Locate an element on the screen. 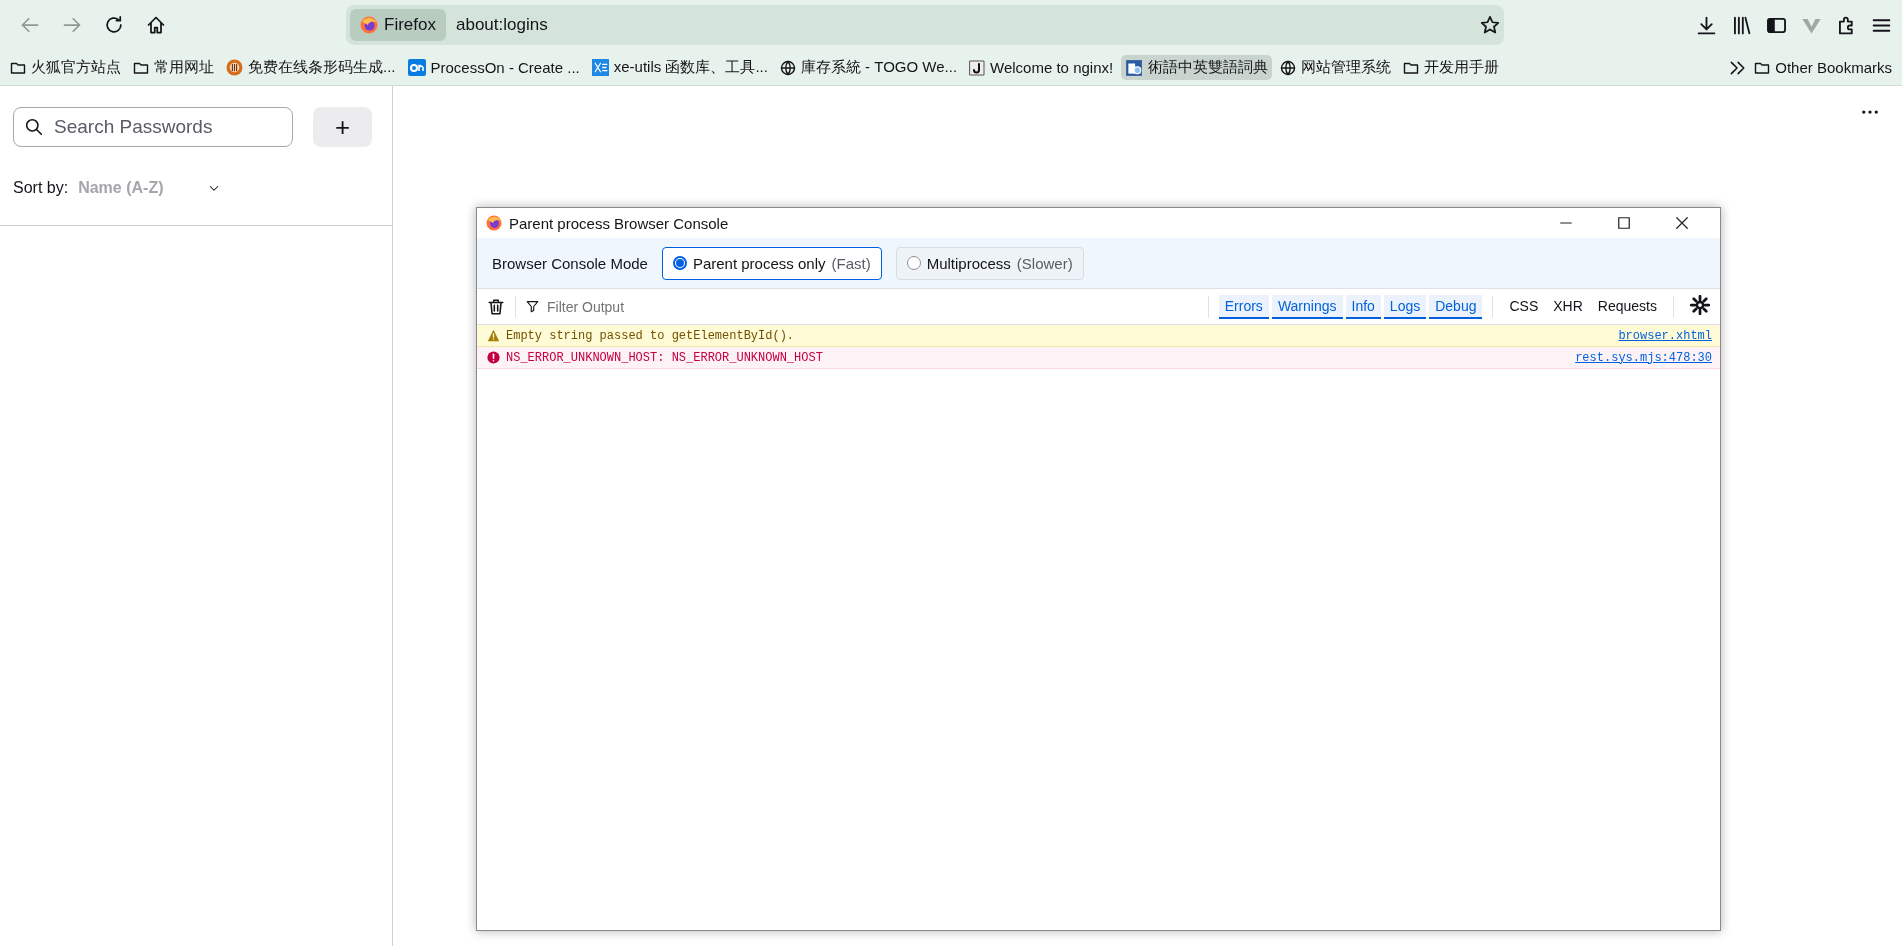 This screenshot has width=1902, height=946. warning-icon is located at coordinates (493, 335).